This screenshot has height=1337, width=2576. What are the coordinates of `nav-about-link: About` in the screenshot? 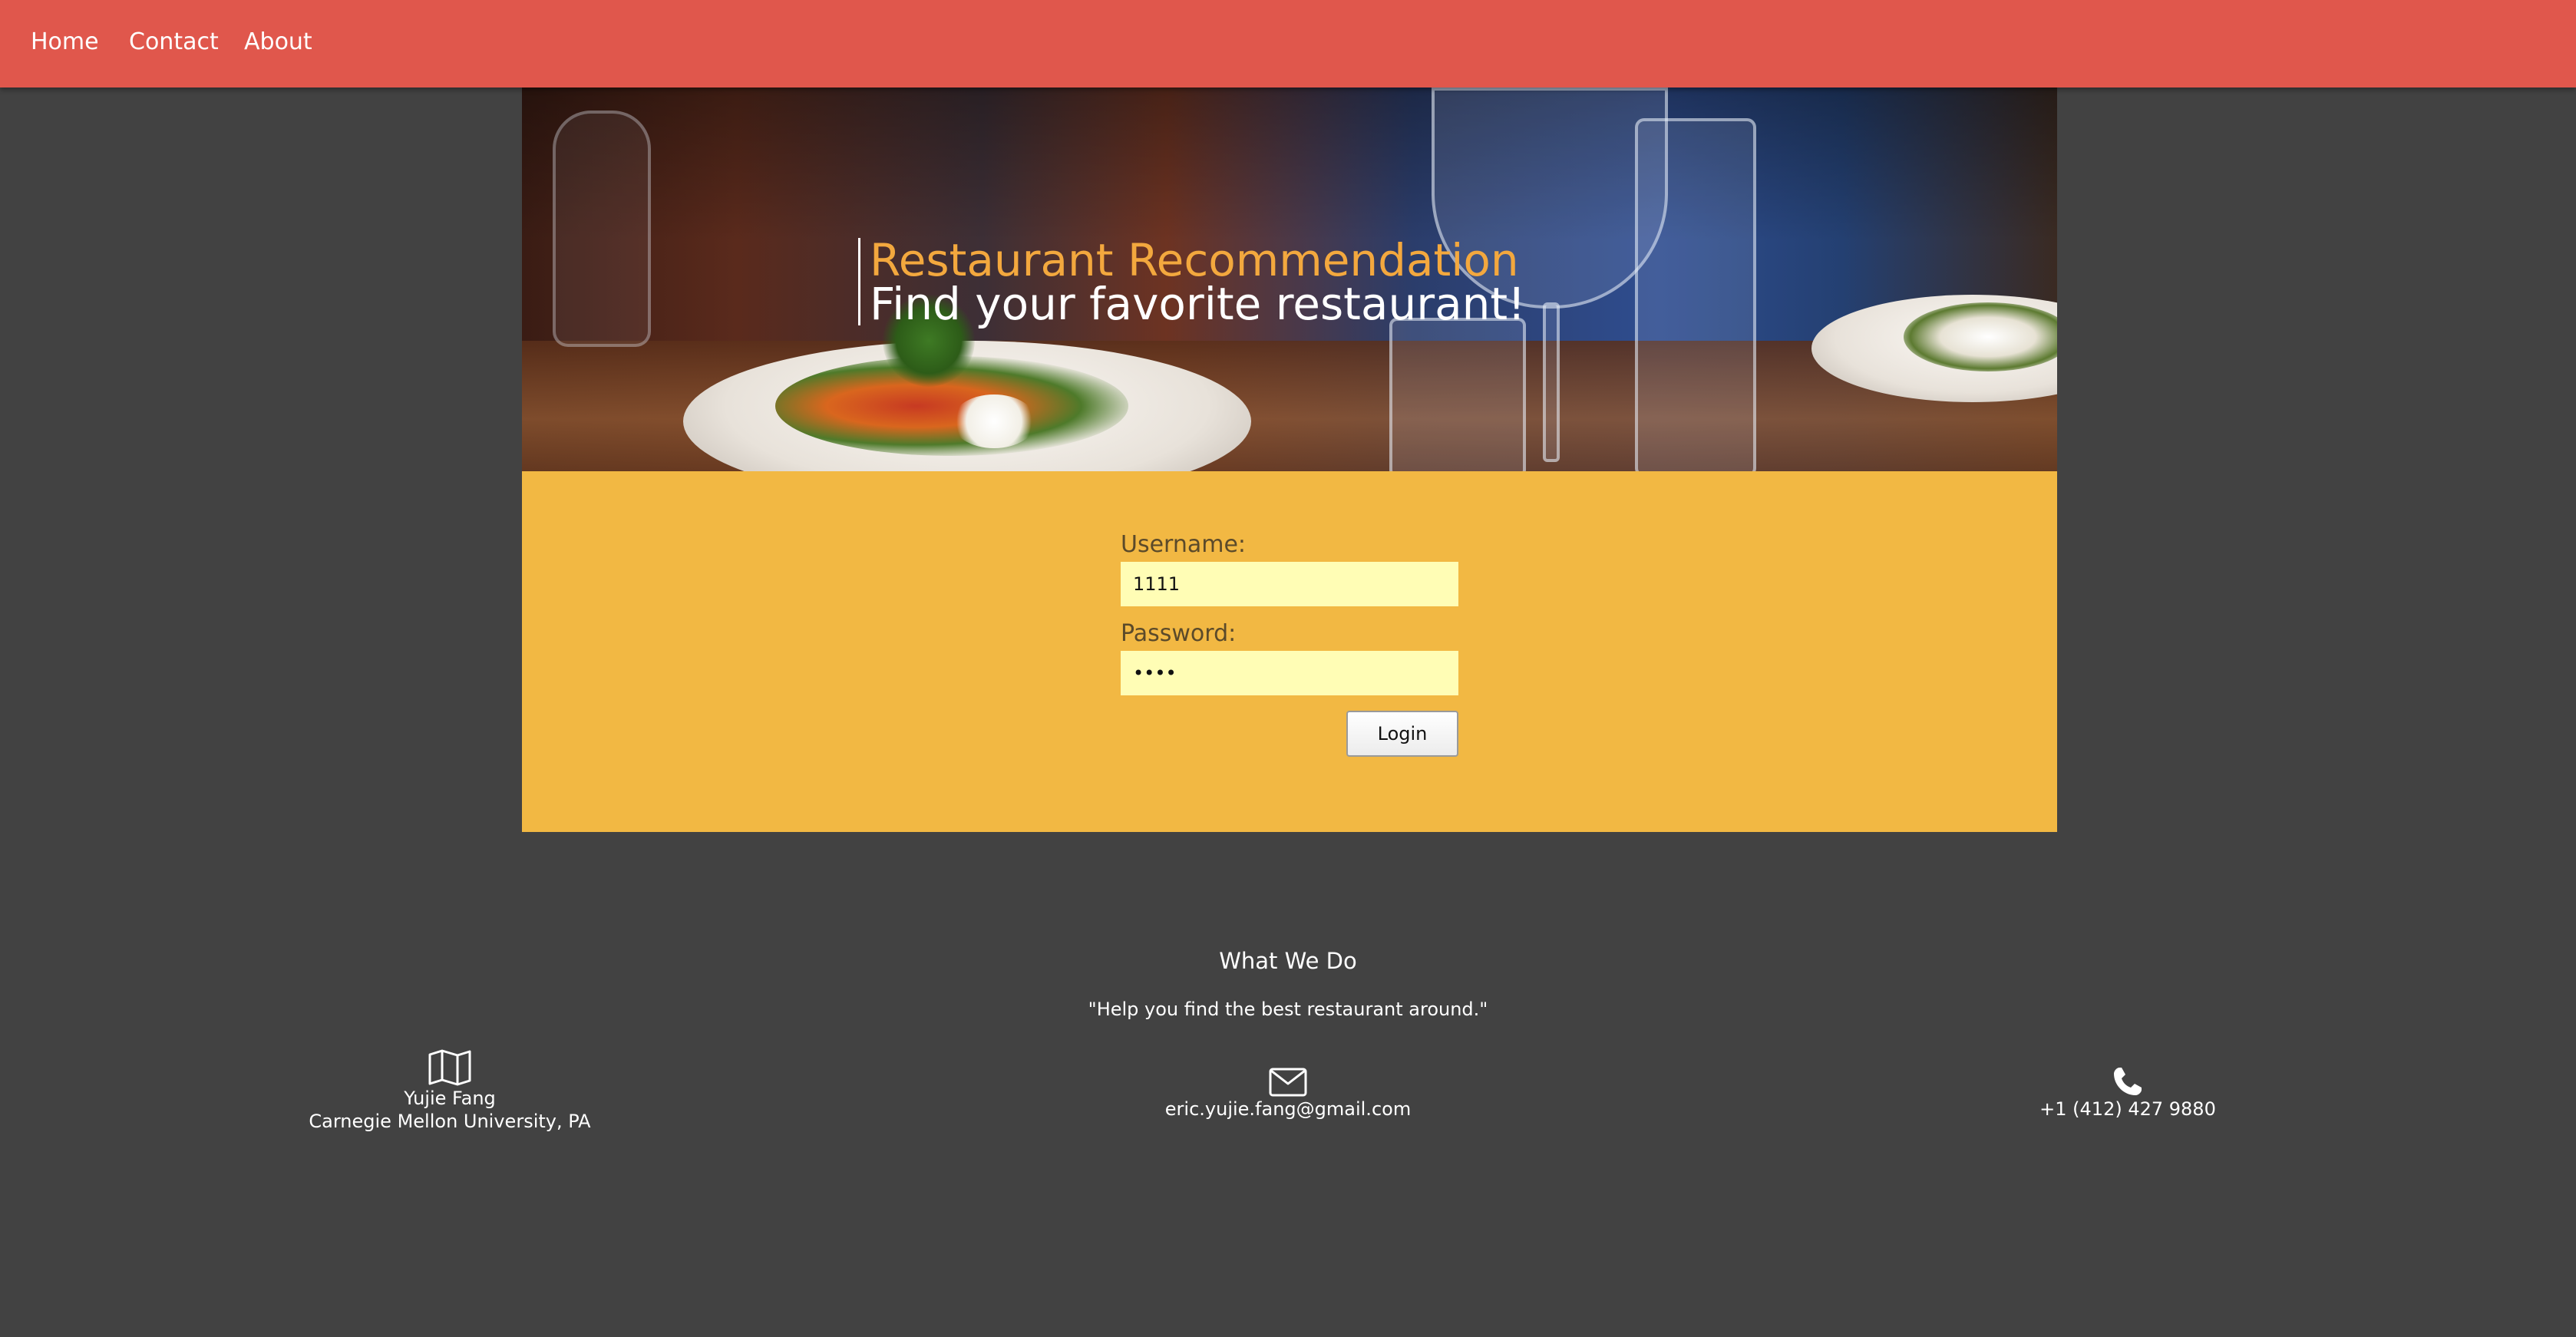 It's located at (278, 42).